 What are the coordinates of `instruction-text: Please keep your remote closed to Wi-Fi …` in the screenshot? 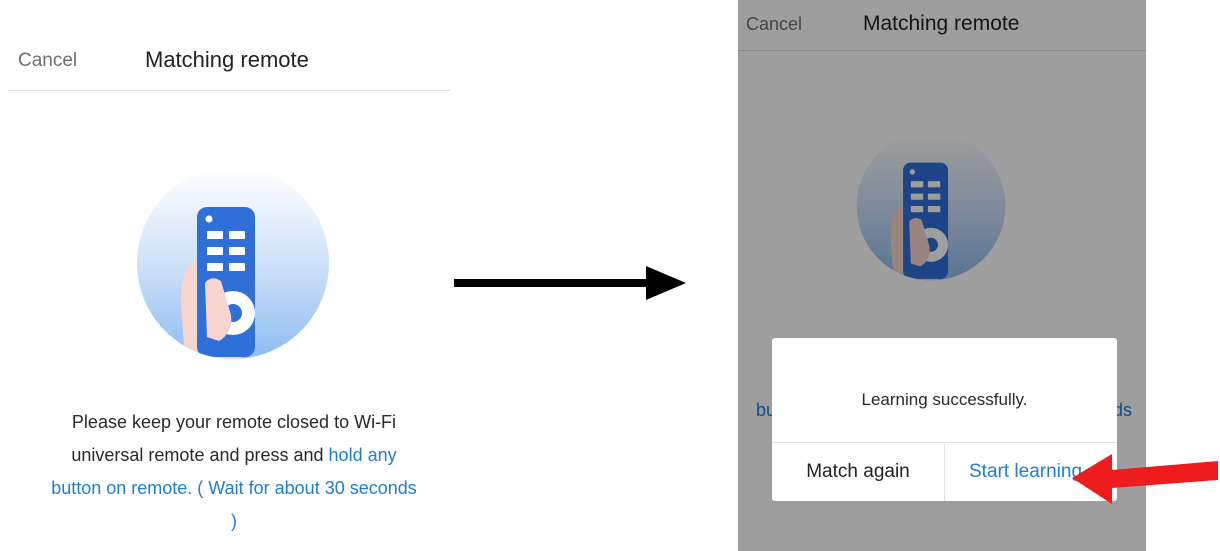 It's located at (234, 472).